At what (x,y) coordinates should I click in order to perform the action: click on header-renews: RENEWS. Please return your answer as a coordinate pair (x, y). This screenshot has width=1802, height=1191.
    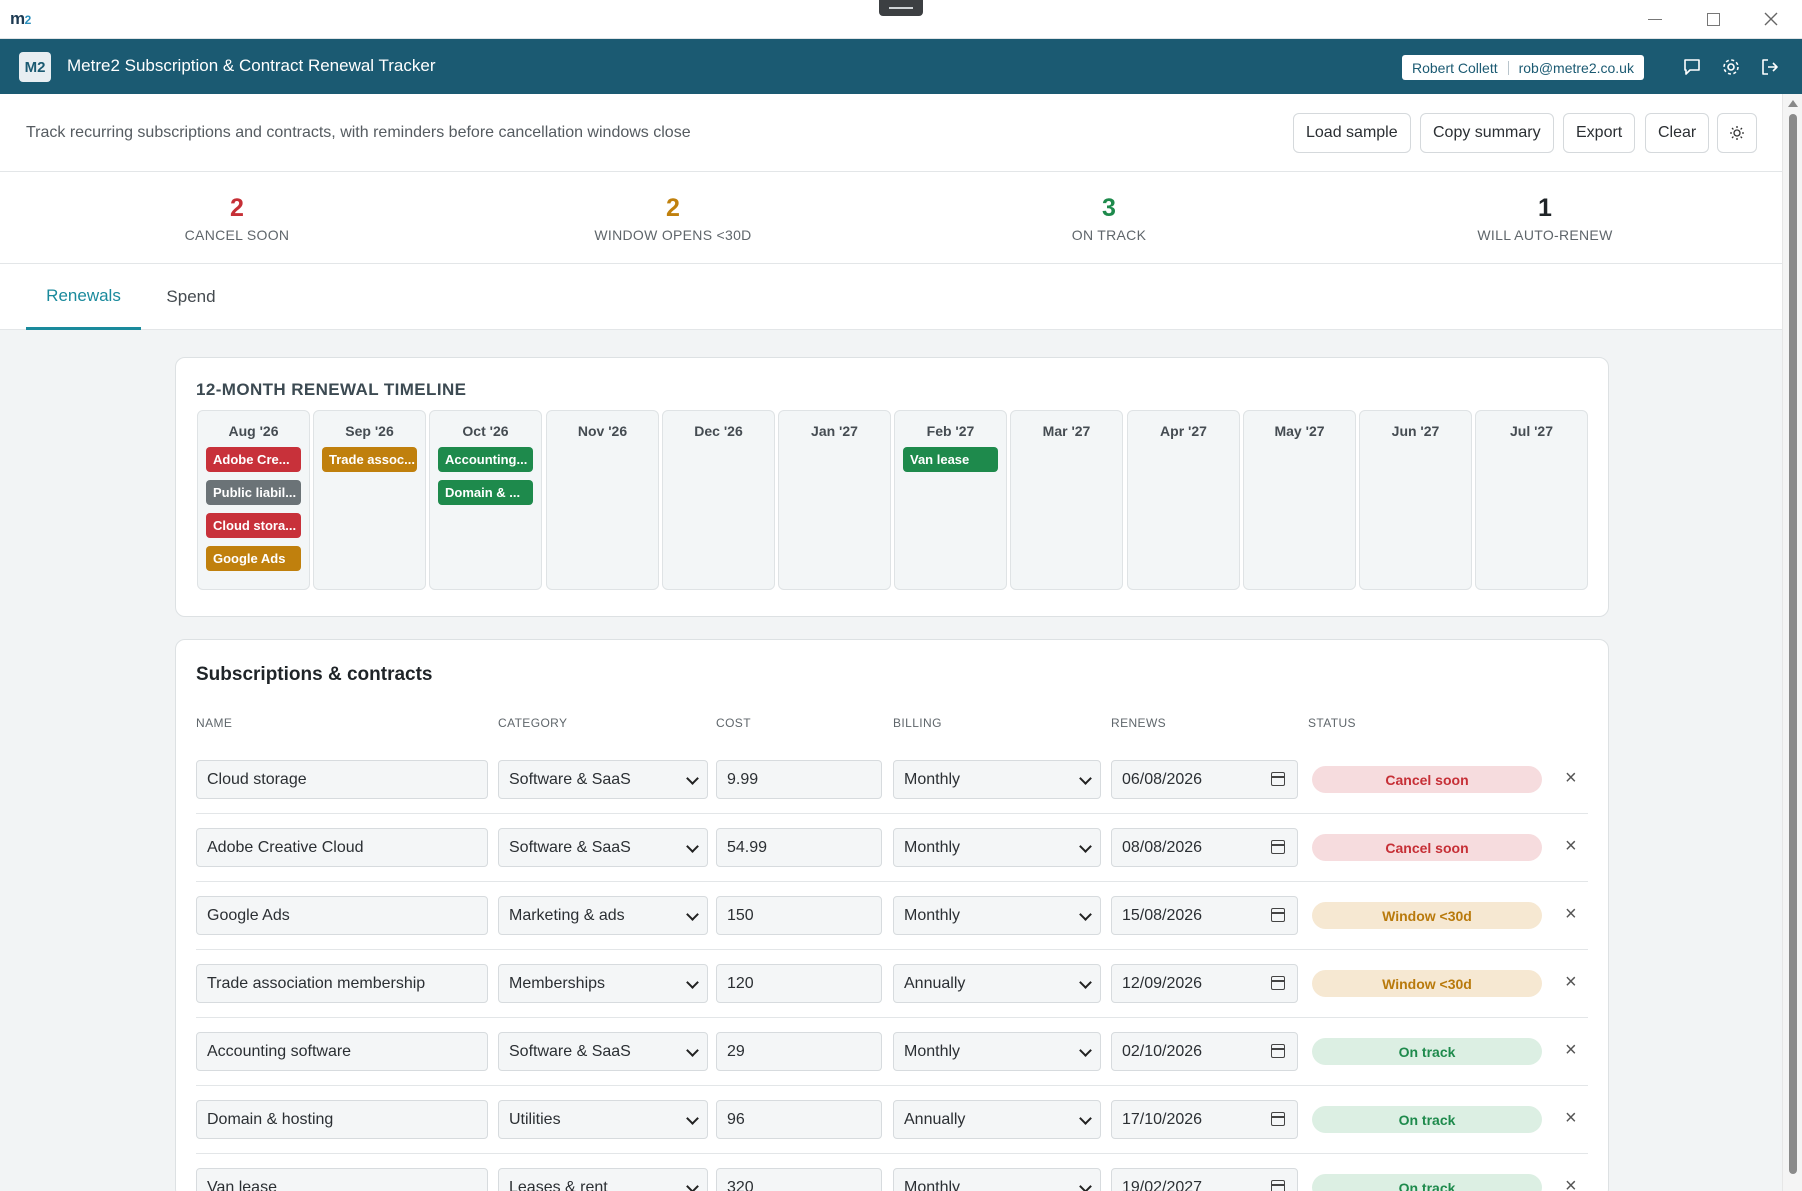
    Looking at the image, I should click on (1139, 723).